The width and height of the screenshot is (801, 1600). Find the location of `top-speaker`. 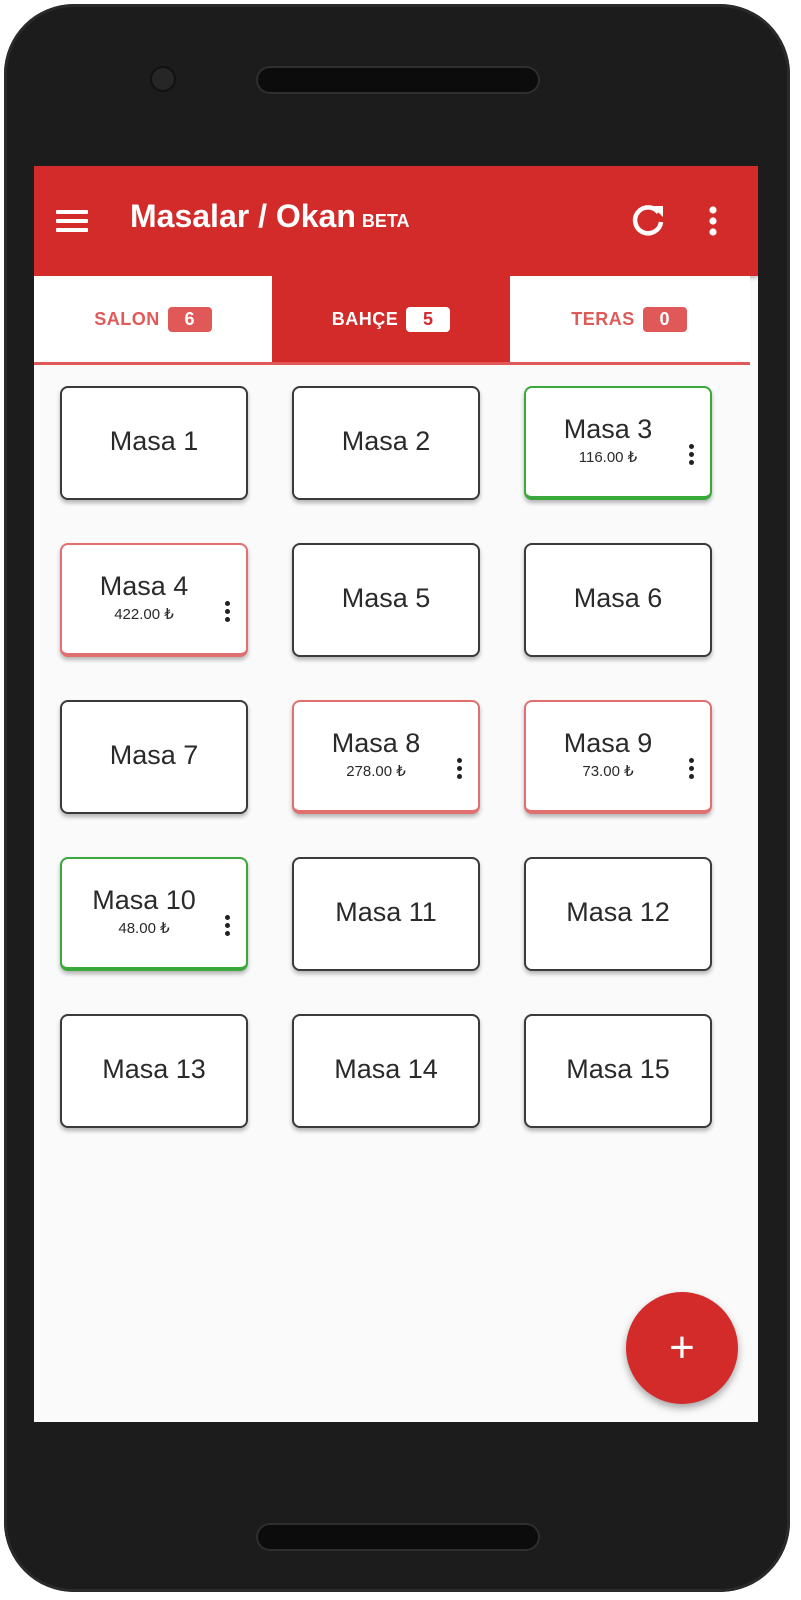

top-speaker is located at coordinates (398, 80).